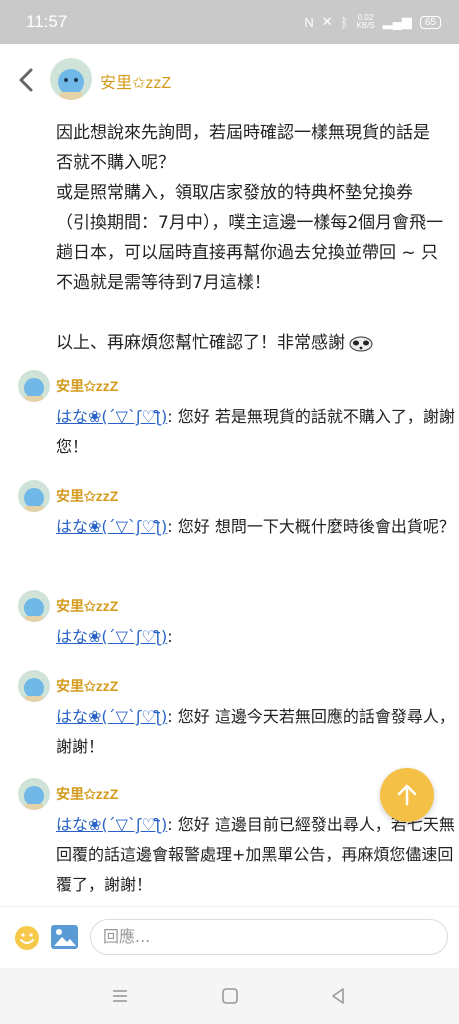 The width and height of the screenshot is (459, 1024). I want to click on arrow-up-icon, so click(407, 795).